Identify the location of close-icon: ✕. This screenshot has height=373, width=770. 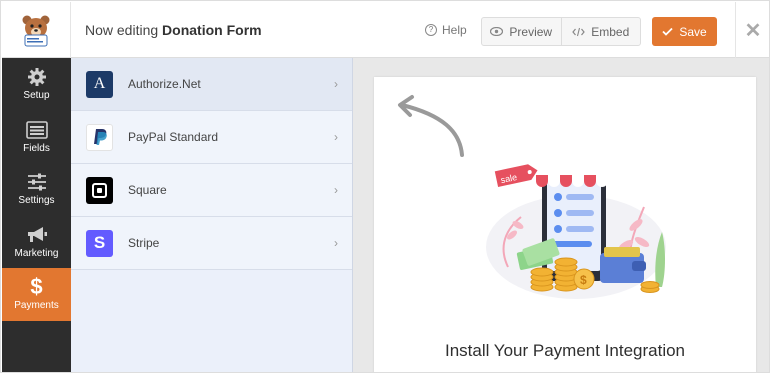
(753, 30).